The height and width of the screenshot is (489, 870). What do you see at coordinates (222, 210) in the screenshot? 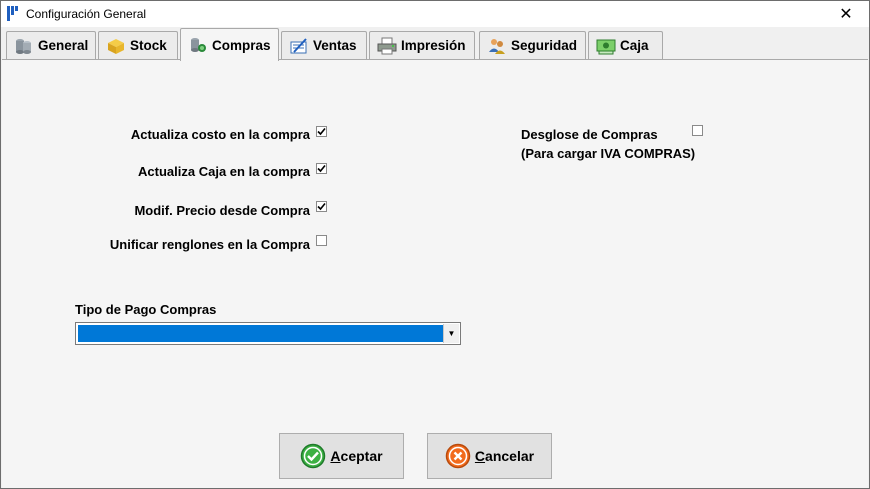
I see `modif-precio-label: Modif. Precio desde Compra` at bounding box center [222, 210].